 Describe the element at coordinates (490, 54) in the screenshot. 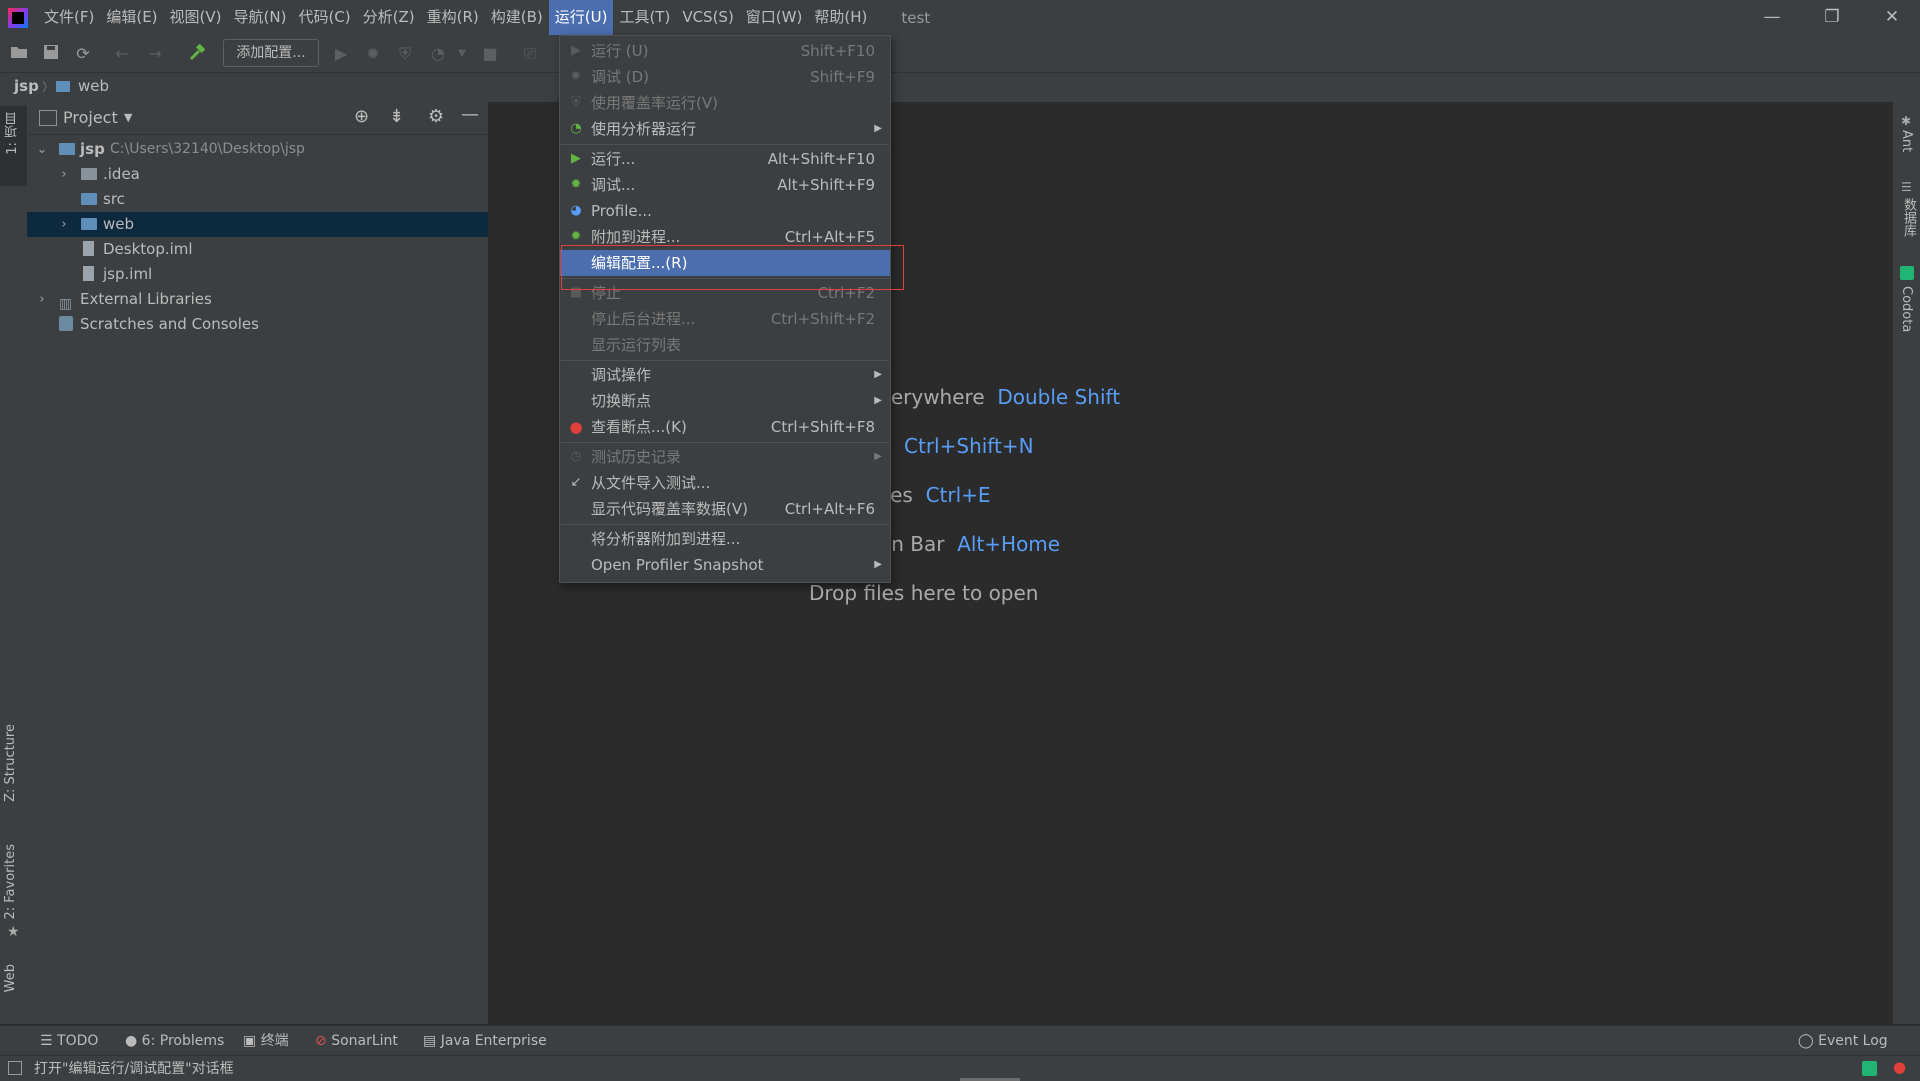

I see `stop-icon: ■` at that location.